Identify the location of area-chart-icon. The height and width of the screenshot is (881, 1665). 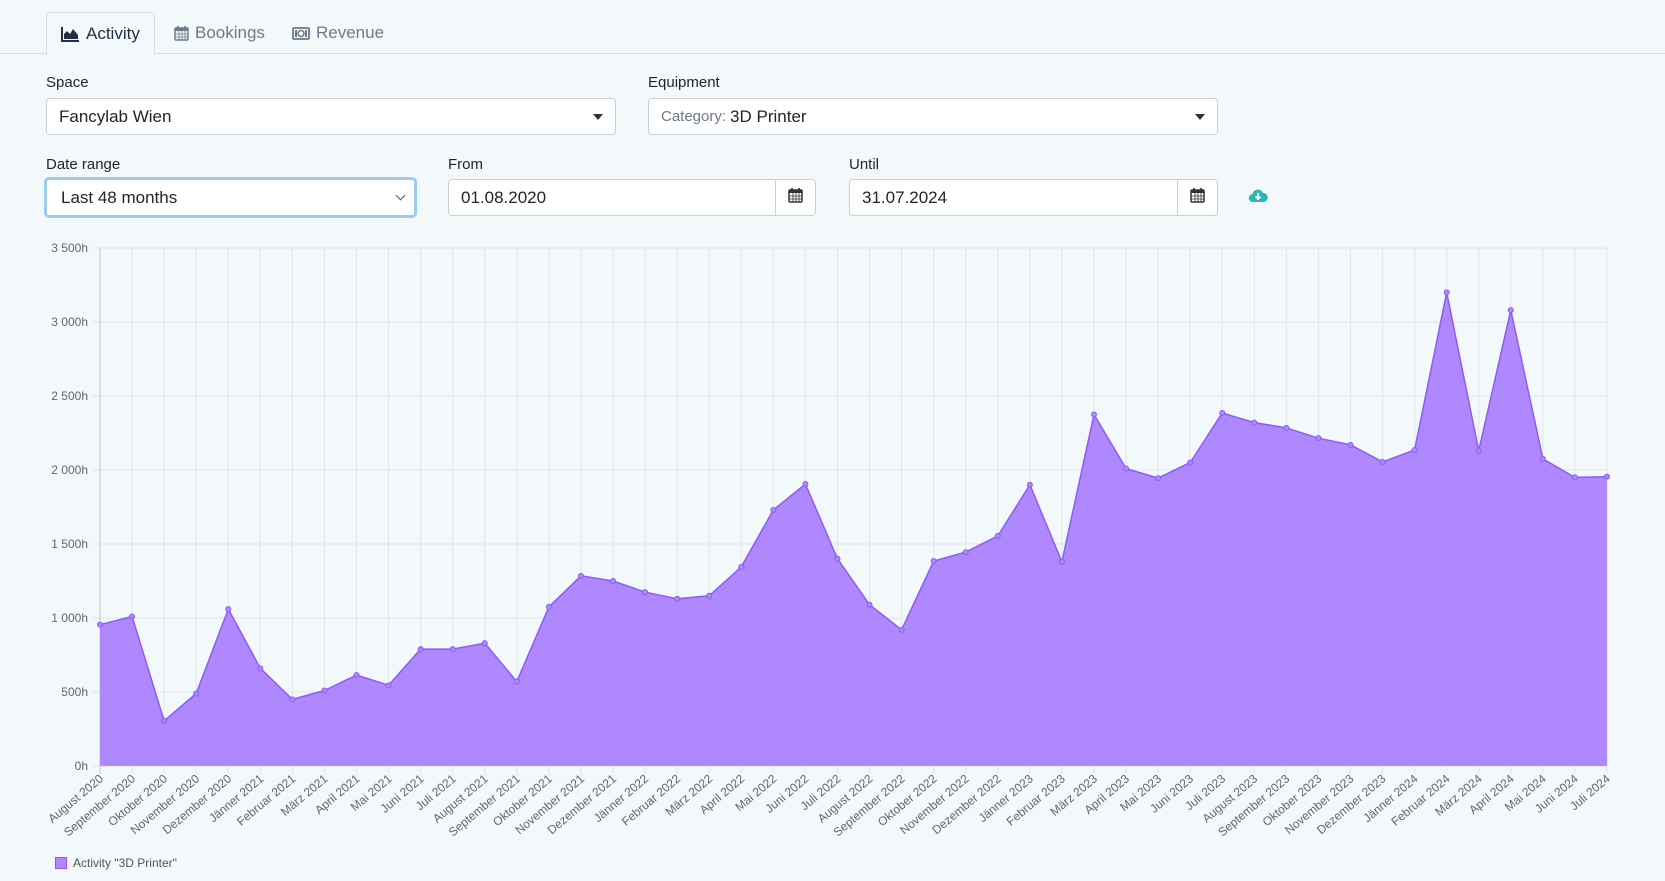
(70, 34).